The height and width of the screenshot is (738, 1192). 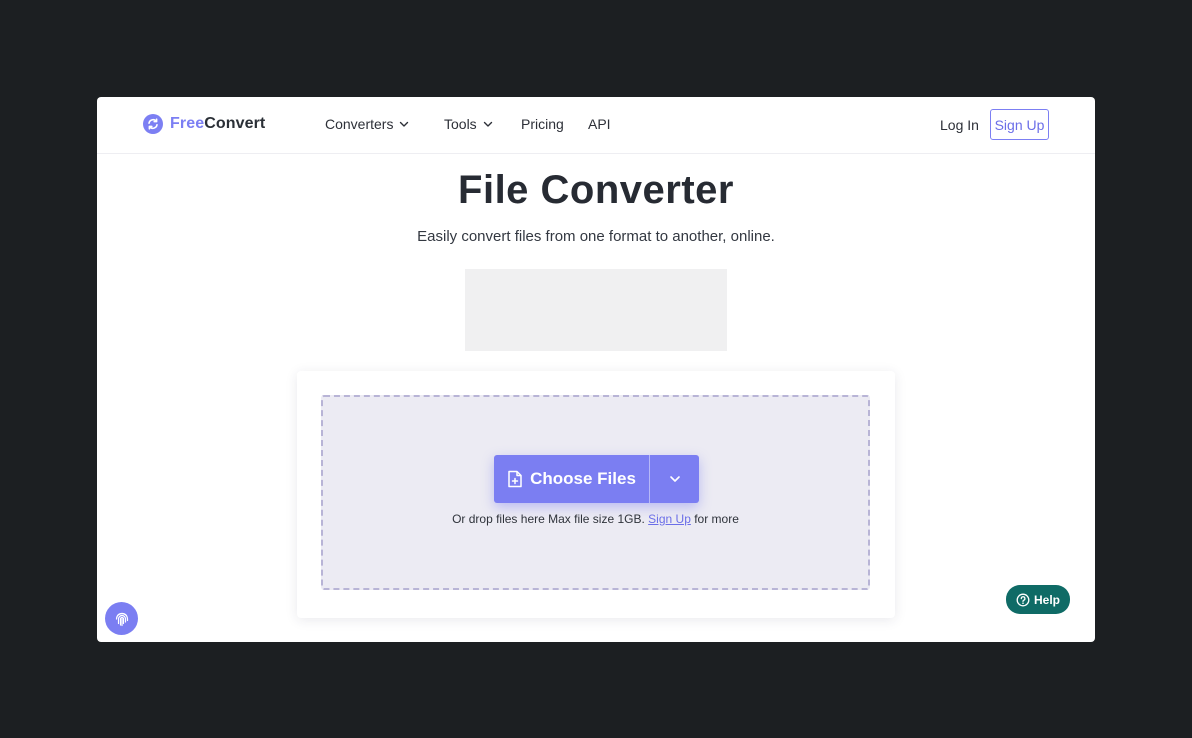 What do you see at coordinates (716, 519) in the screenshot?
I see `drop-hint-suffix: for more` at bounding box center [716, 519].